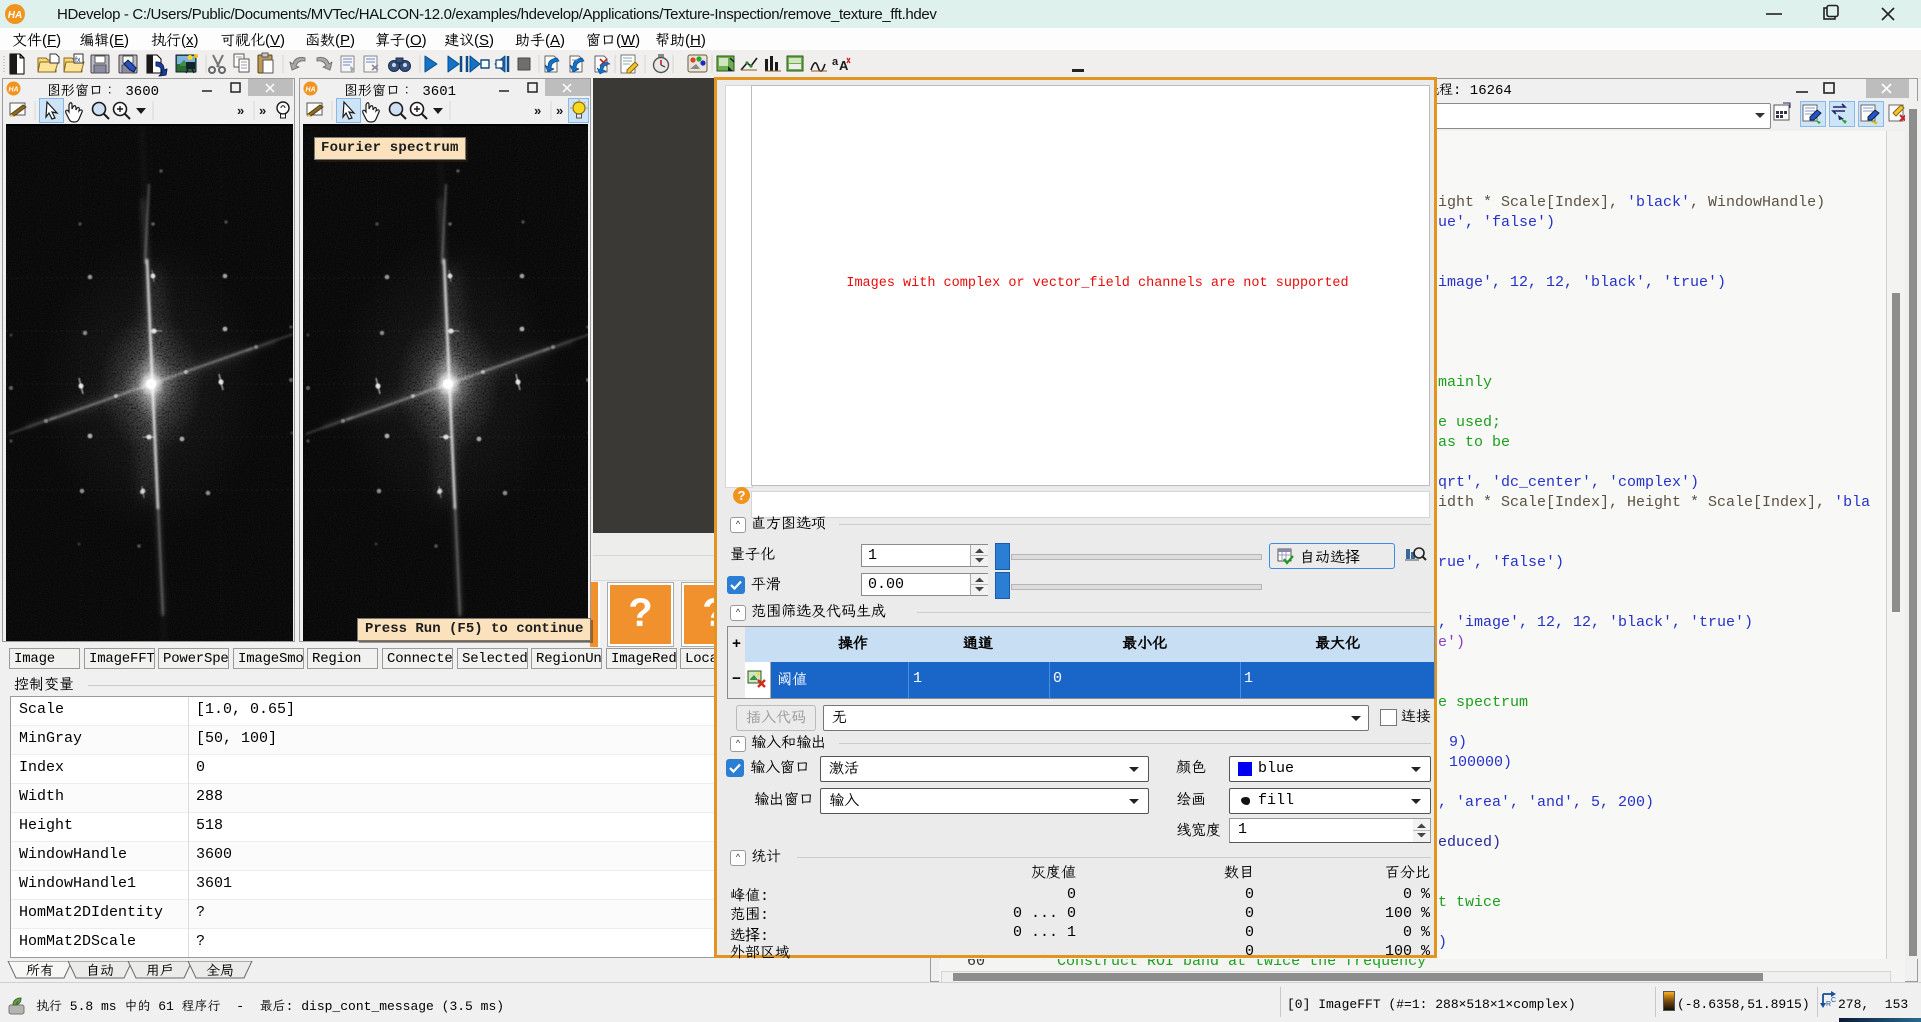 The height and width of the screenshot is (1022, 1921). I want to click on svg-text: fx, so click(78, 59).